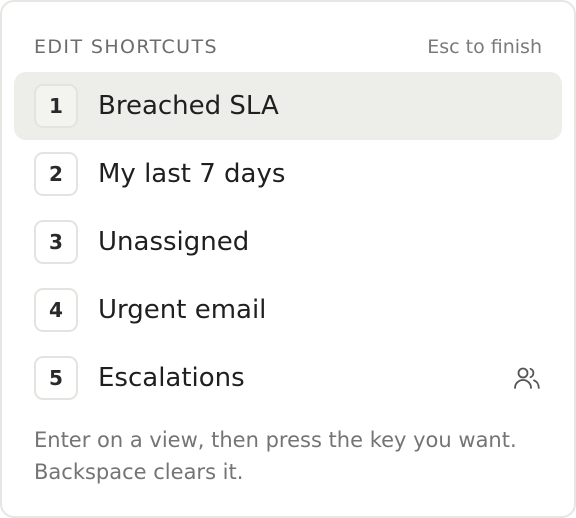 The width and height of the screenshot is (576, 518). What do you see at coordinates (527, 378) in the screenshot?
I see `users-icon` at bounding box center [527, 378].